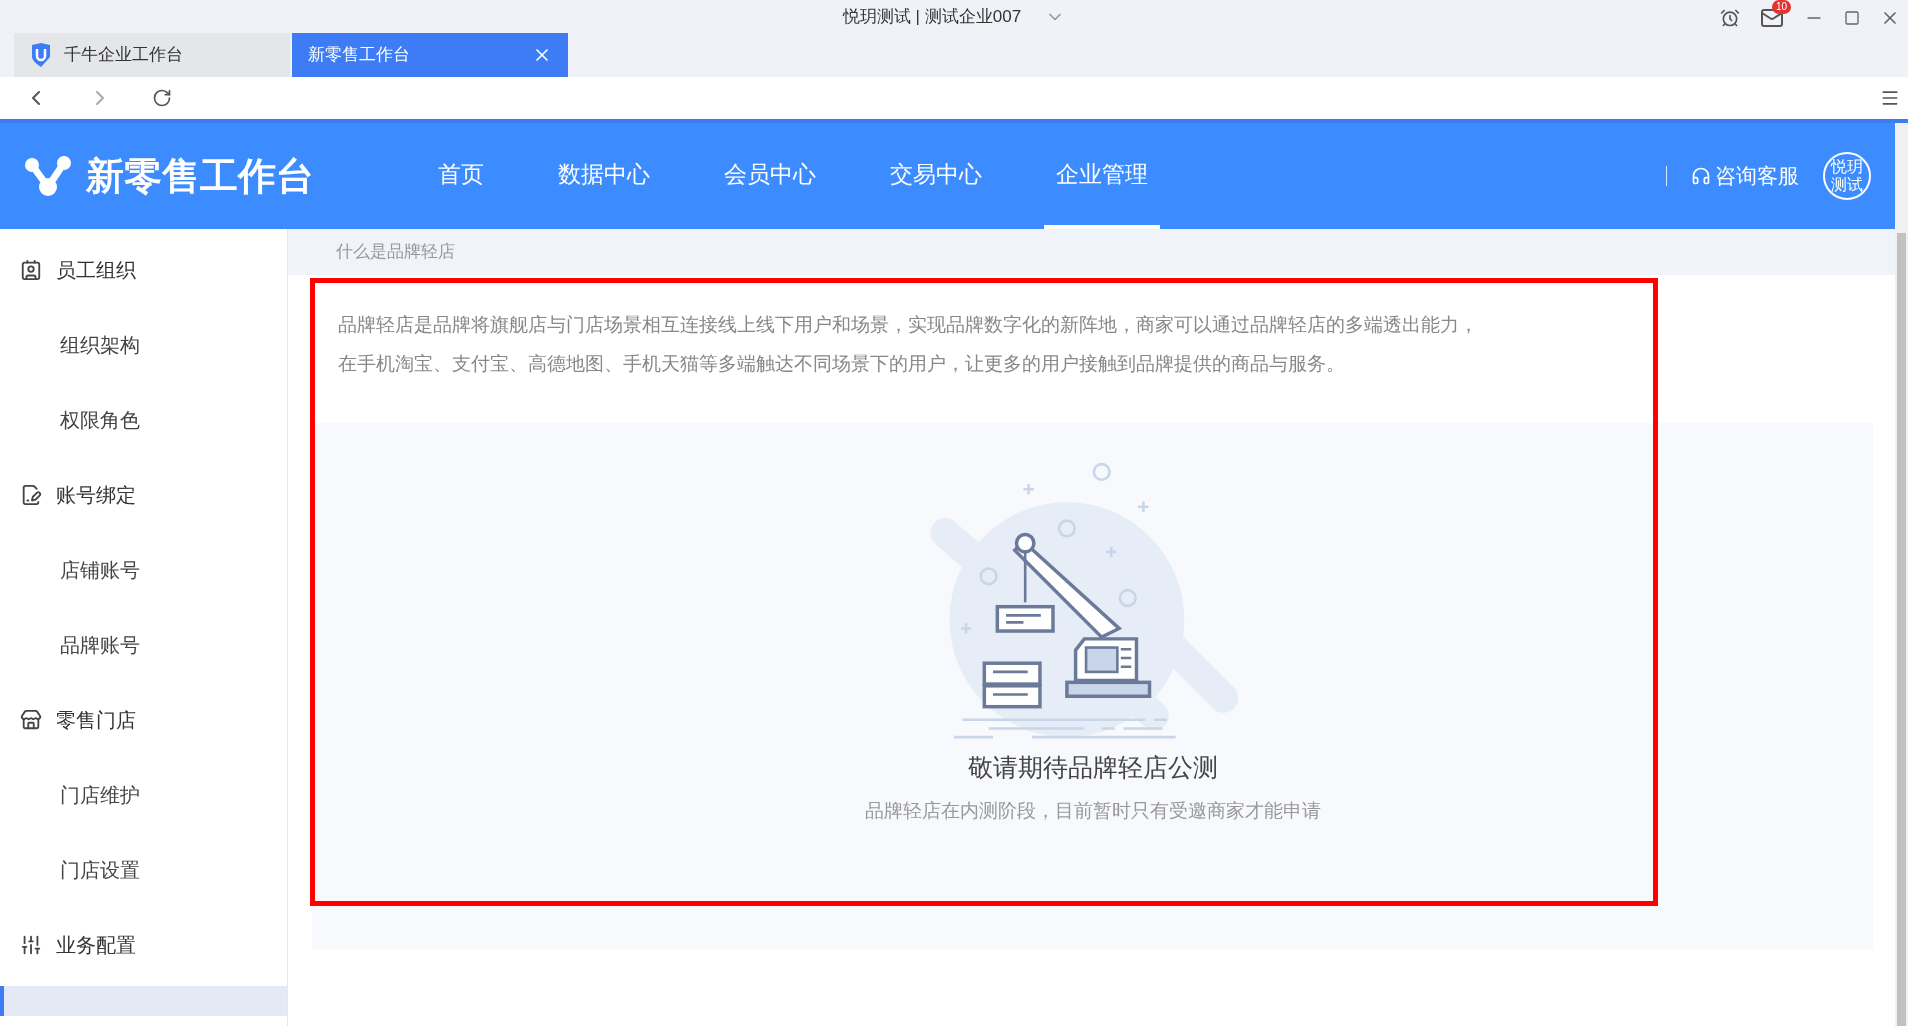  Describe the element at coordinates (143, 494) in the screenshot. I see `sidebar-group-title: 账号绑定` at that location.